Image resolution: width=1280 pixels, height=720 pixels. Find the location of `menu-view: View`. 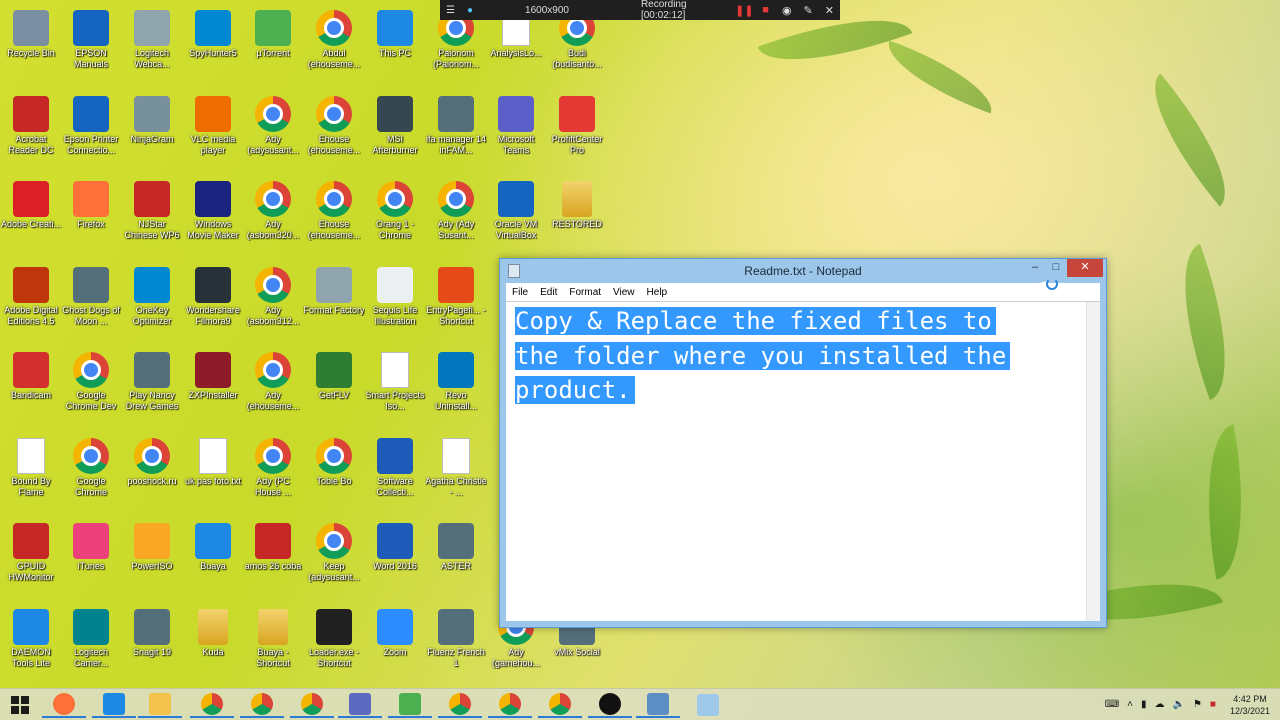

menu-view: View is located at coordinates (624, 292).